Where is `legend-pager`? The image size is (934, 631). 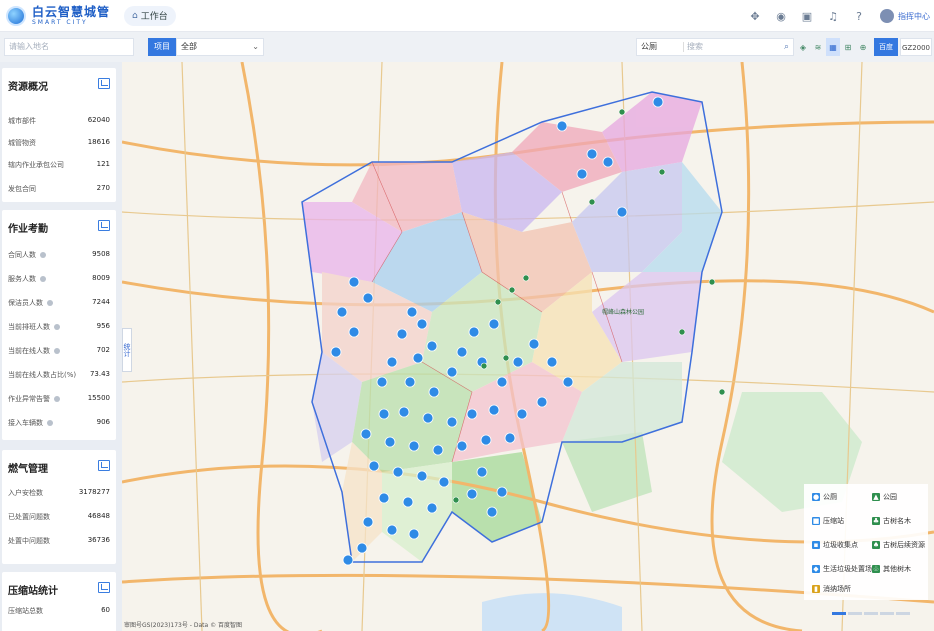
legend-pager is located at coordinates (872, 613).